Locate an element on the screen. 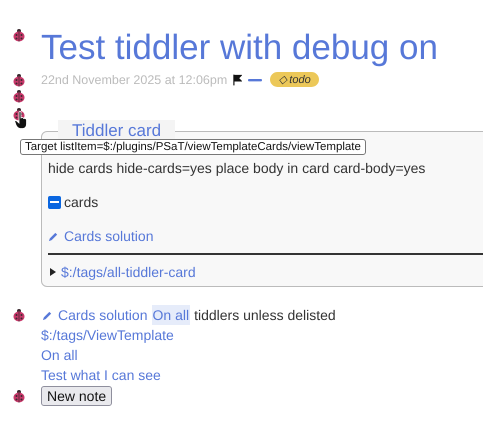 Image resolution: width=483 pixels, height=421 pixels. tag-pill: ◇ todo is located at coordinates (294, 79).